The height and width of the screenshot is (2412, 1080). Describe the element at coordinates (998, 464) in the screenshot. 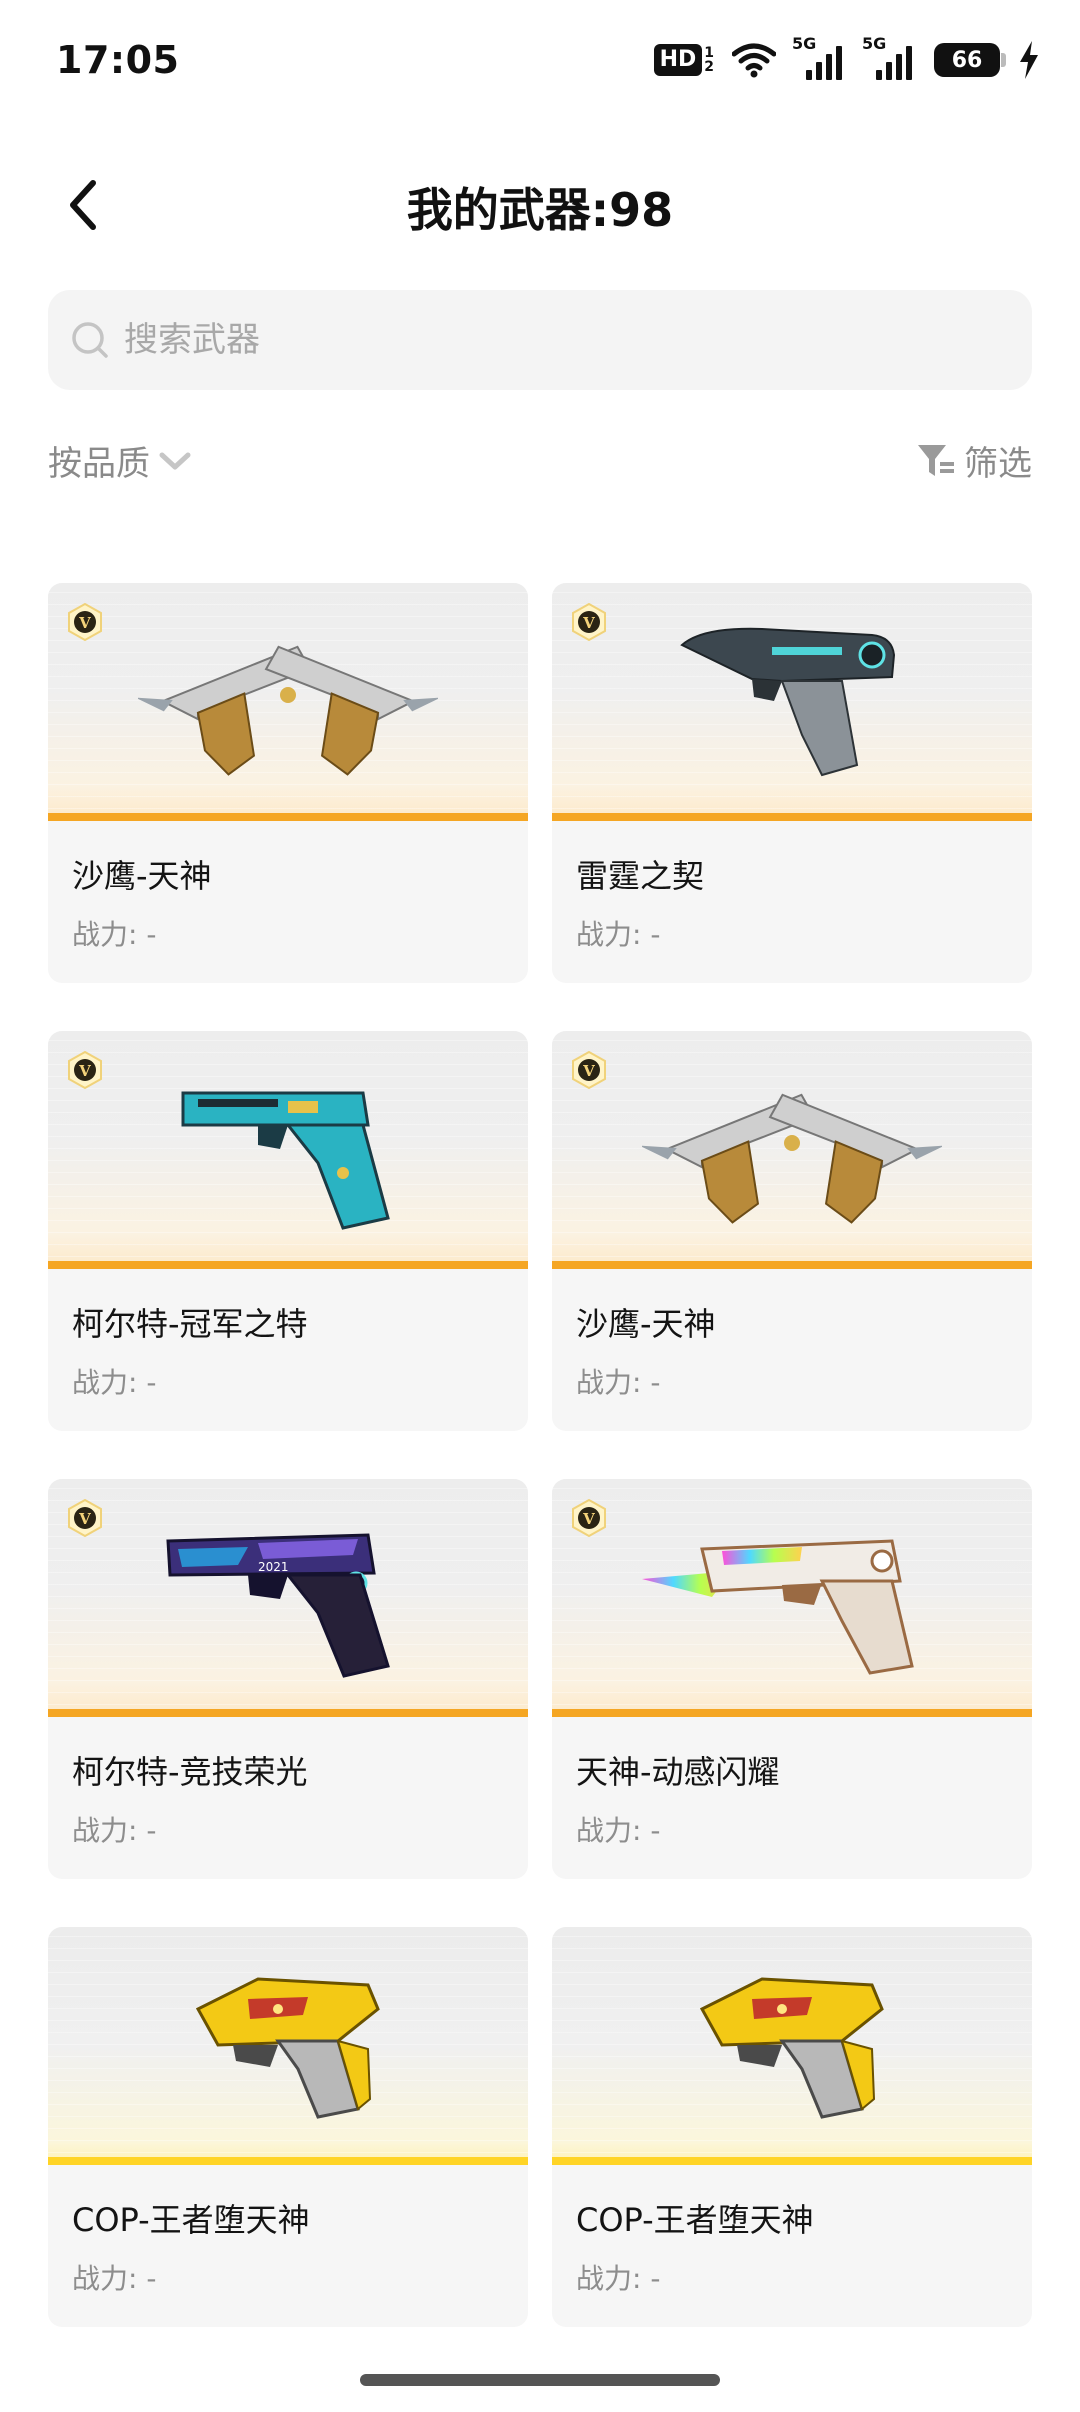

I see `filter-label: 筛选` at that location.